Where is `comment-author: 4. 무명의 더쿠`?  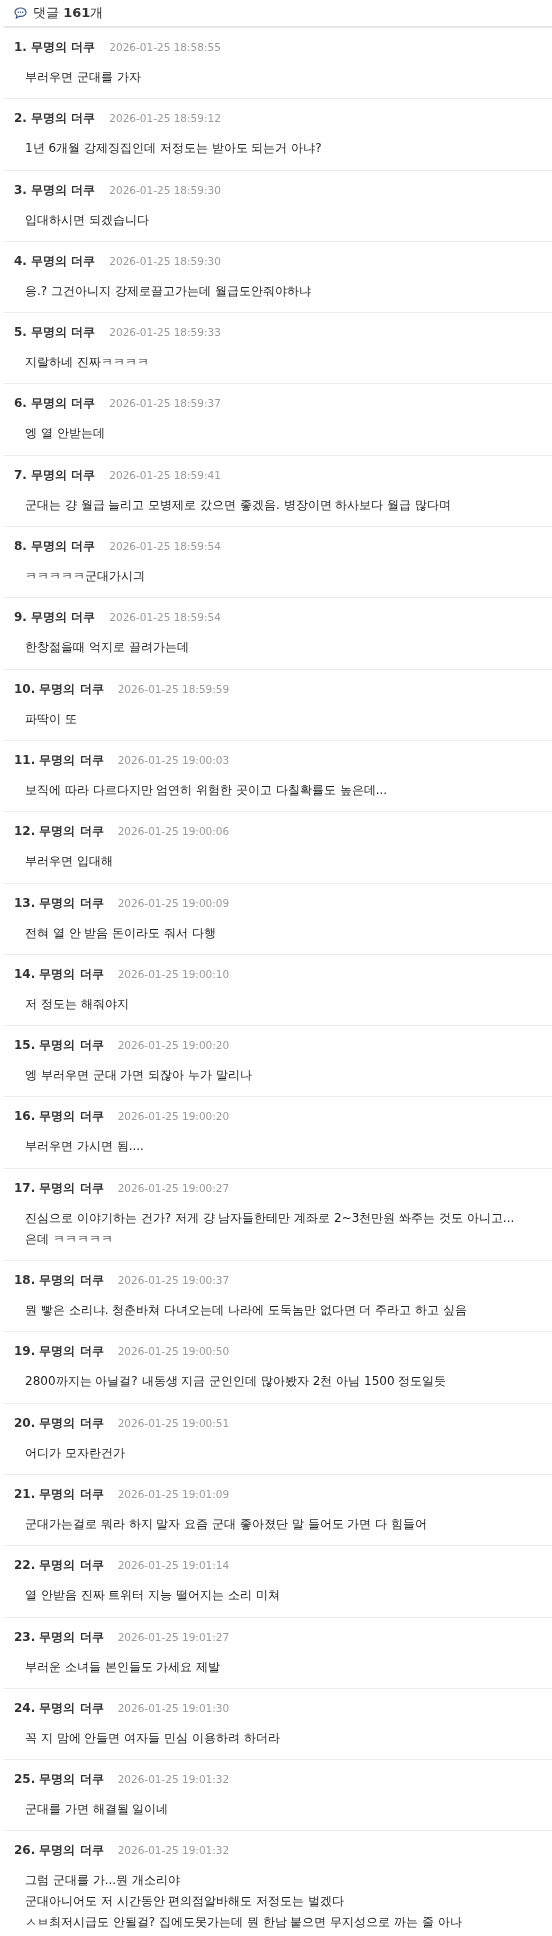
comment-author: 4. 무명의 더쿠 is located at coordinates (55, 261).